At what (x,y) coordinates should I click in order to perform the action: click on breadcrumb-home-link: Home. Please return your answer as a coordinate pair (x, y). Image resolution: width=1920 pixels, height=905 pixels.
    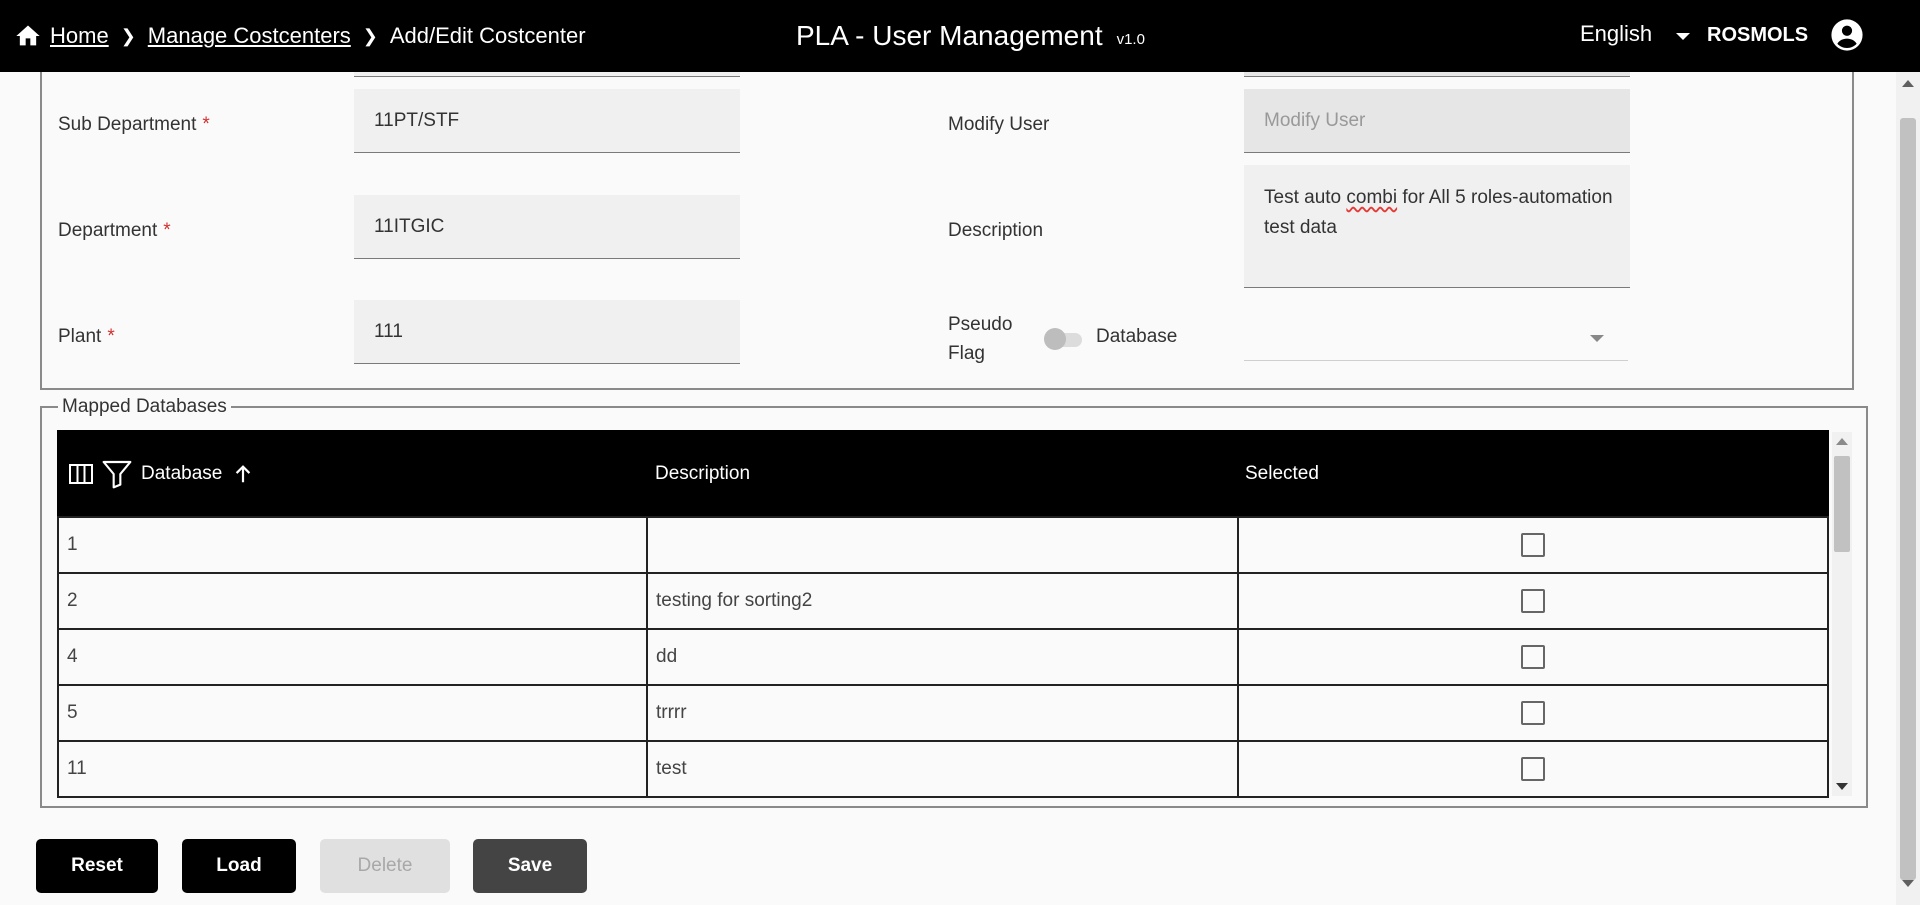
    Looking at the image, I should click on (79, 36).